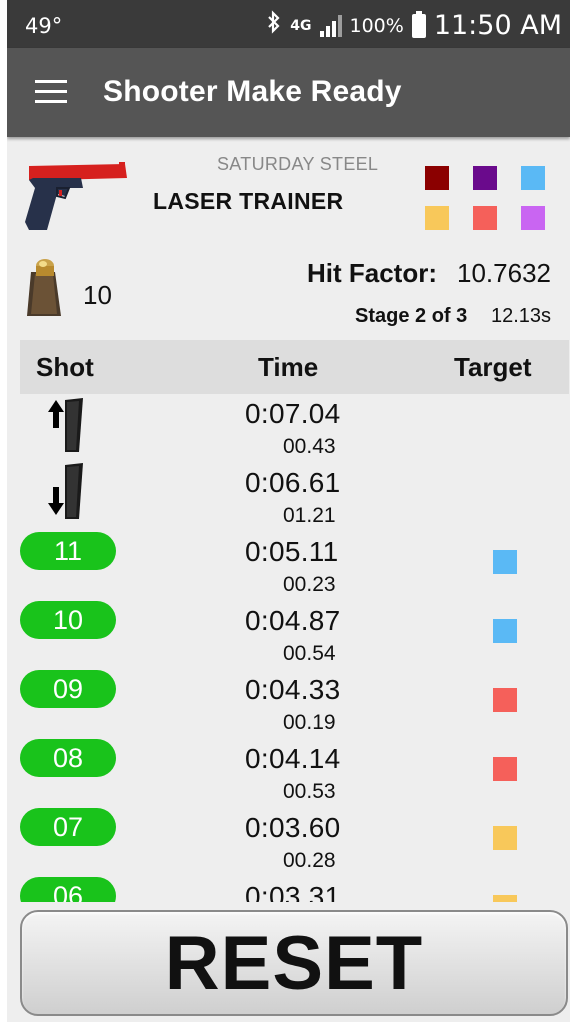 Image resolution: width=570 pixels, height=1022 pixels. I want to click on magazine-icon, so click(45, 288).